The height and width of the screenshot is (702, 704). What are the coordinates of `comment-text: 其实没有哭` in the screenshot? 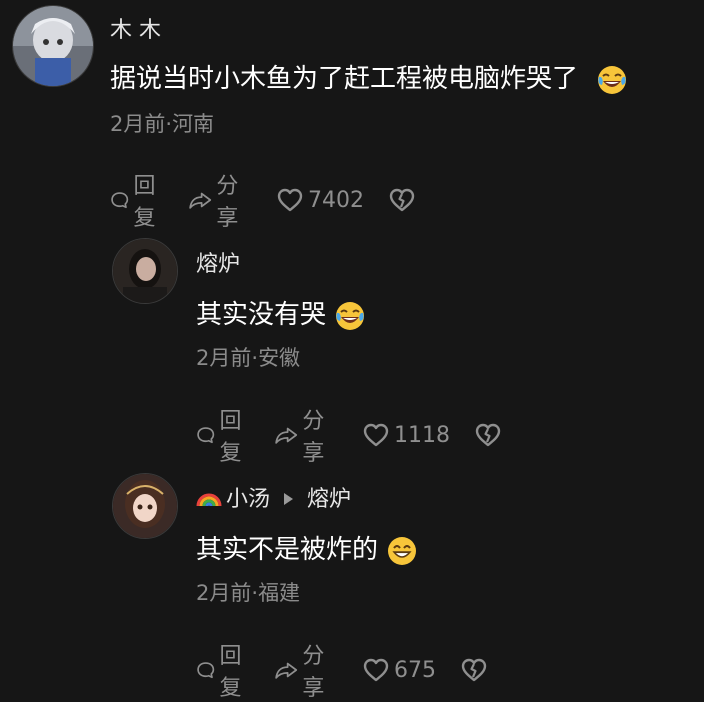 It's located at (281, 313).